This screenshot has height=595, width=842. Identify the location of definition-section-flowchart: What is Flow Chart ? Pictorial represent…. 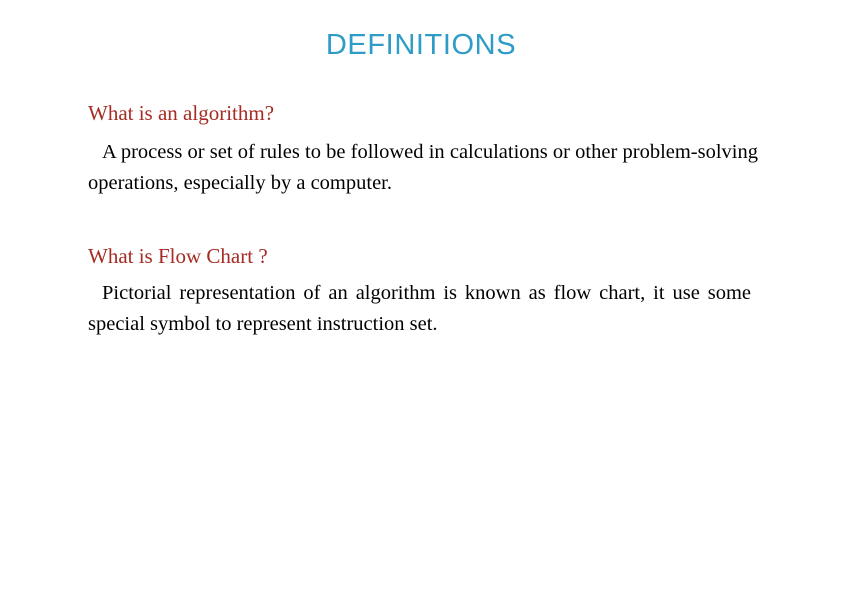
(423, 291).